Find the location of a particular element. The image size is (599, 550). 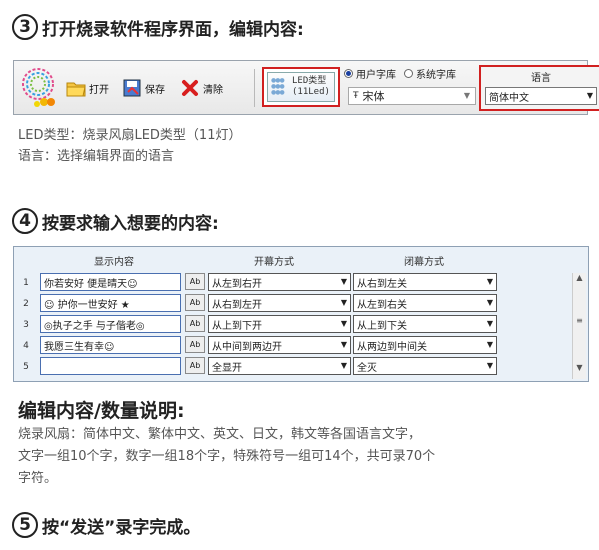

header-open-mode: 开幕方式 is located at coordinates (274, 262).